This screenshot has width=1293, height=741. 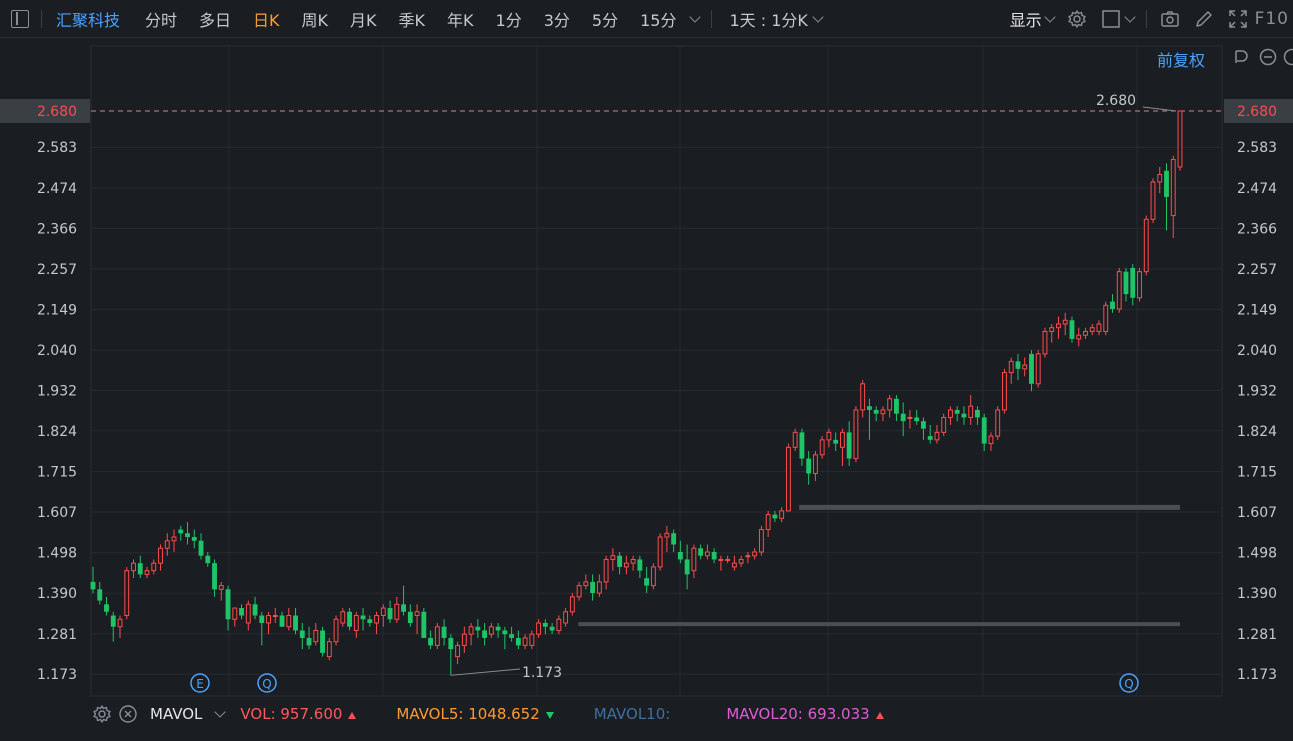 What do you see at coordinates (57, 635) in the screenshot?
I see `y-tick-left: 1.281` at bounding box center [57, 635].